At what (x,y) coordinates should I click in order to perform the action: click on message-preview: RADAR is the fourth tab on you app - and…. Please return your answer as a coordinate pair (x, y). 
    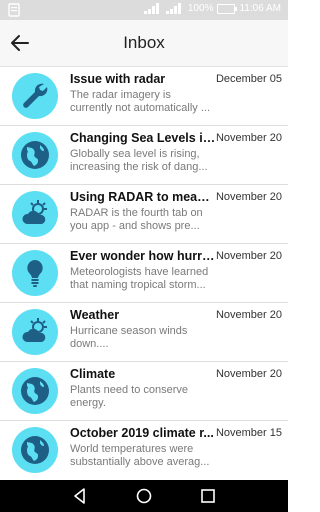
    Looking at the image, I should click on (136, 219).